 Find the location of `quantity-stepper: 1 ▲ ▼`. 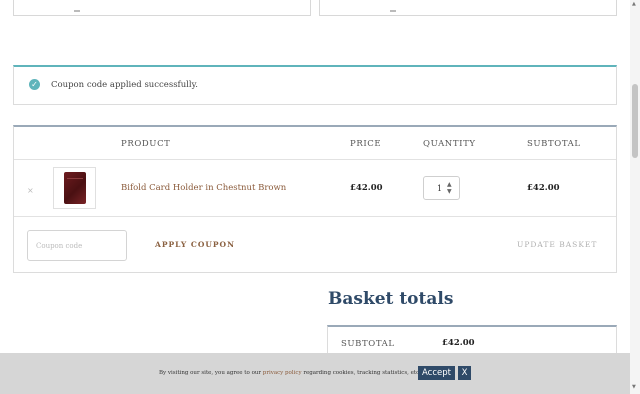

quantity-stepper: 1 ▲ ▼ is located at coordinates (441, 188).